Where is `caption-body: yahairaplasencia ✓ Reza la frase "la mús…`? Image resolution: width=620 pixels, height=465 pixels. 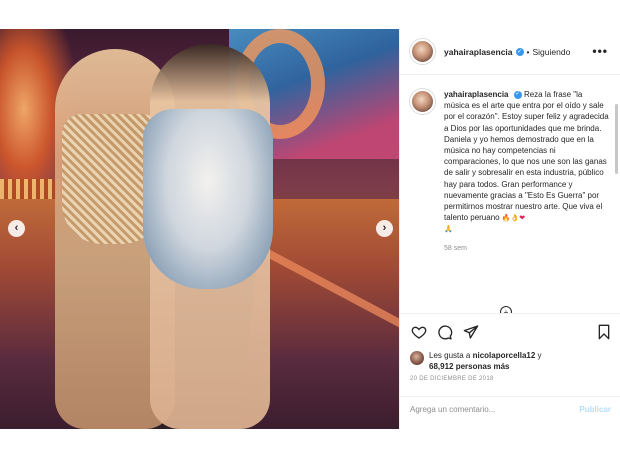
caption-body: yahairaplasencia ✓ Reza la frase "la mús… is located at coordinates (526, 171).